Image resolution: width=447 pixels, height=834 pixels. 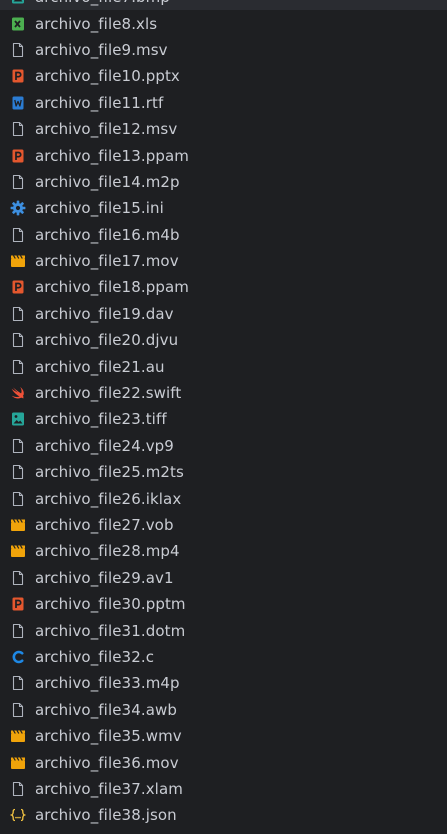 I want to click on file-name-label: archivo_file16.m4b, so click(x=107, y=234).